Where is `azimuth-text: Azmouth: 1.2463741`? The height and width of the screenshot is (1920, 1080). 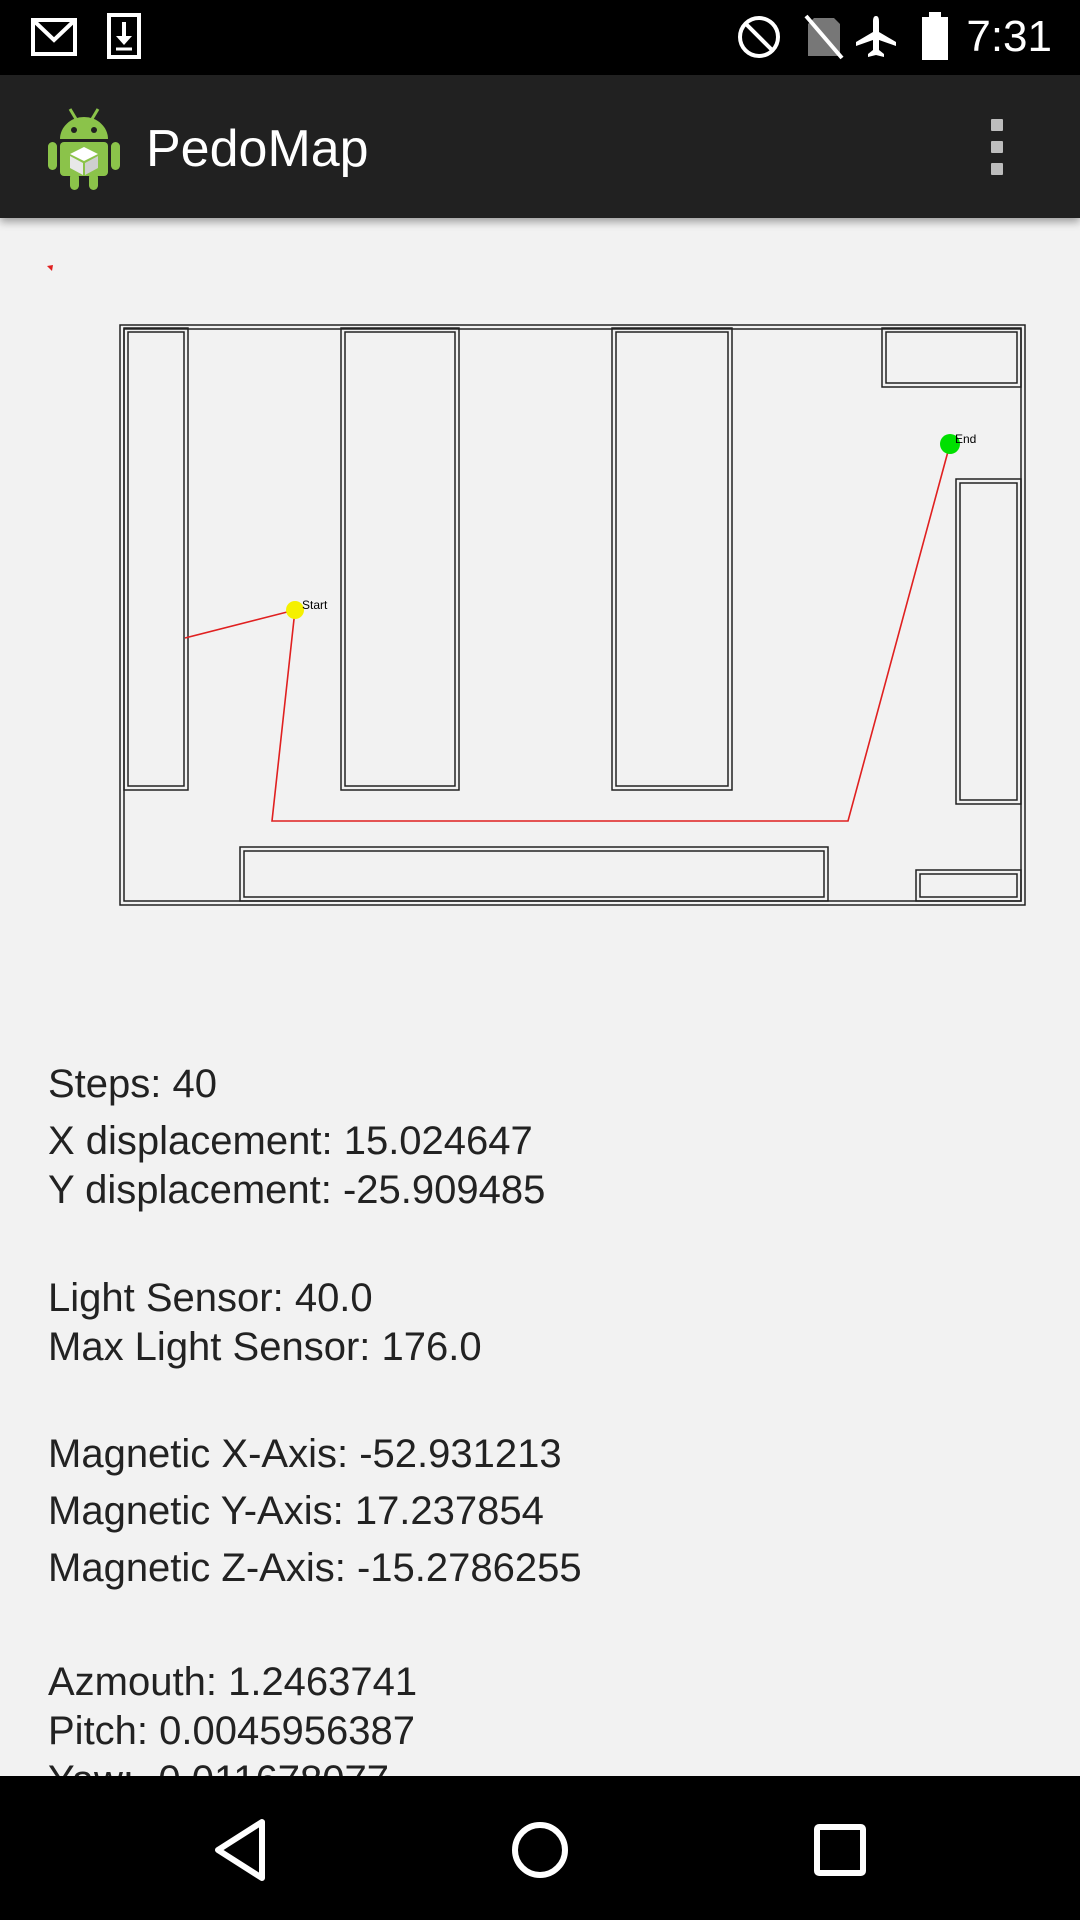 azimuth-text: Azmouth: 1.2463741 is located at coordinates (233, 1682).